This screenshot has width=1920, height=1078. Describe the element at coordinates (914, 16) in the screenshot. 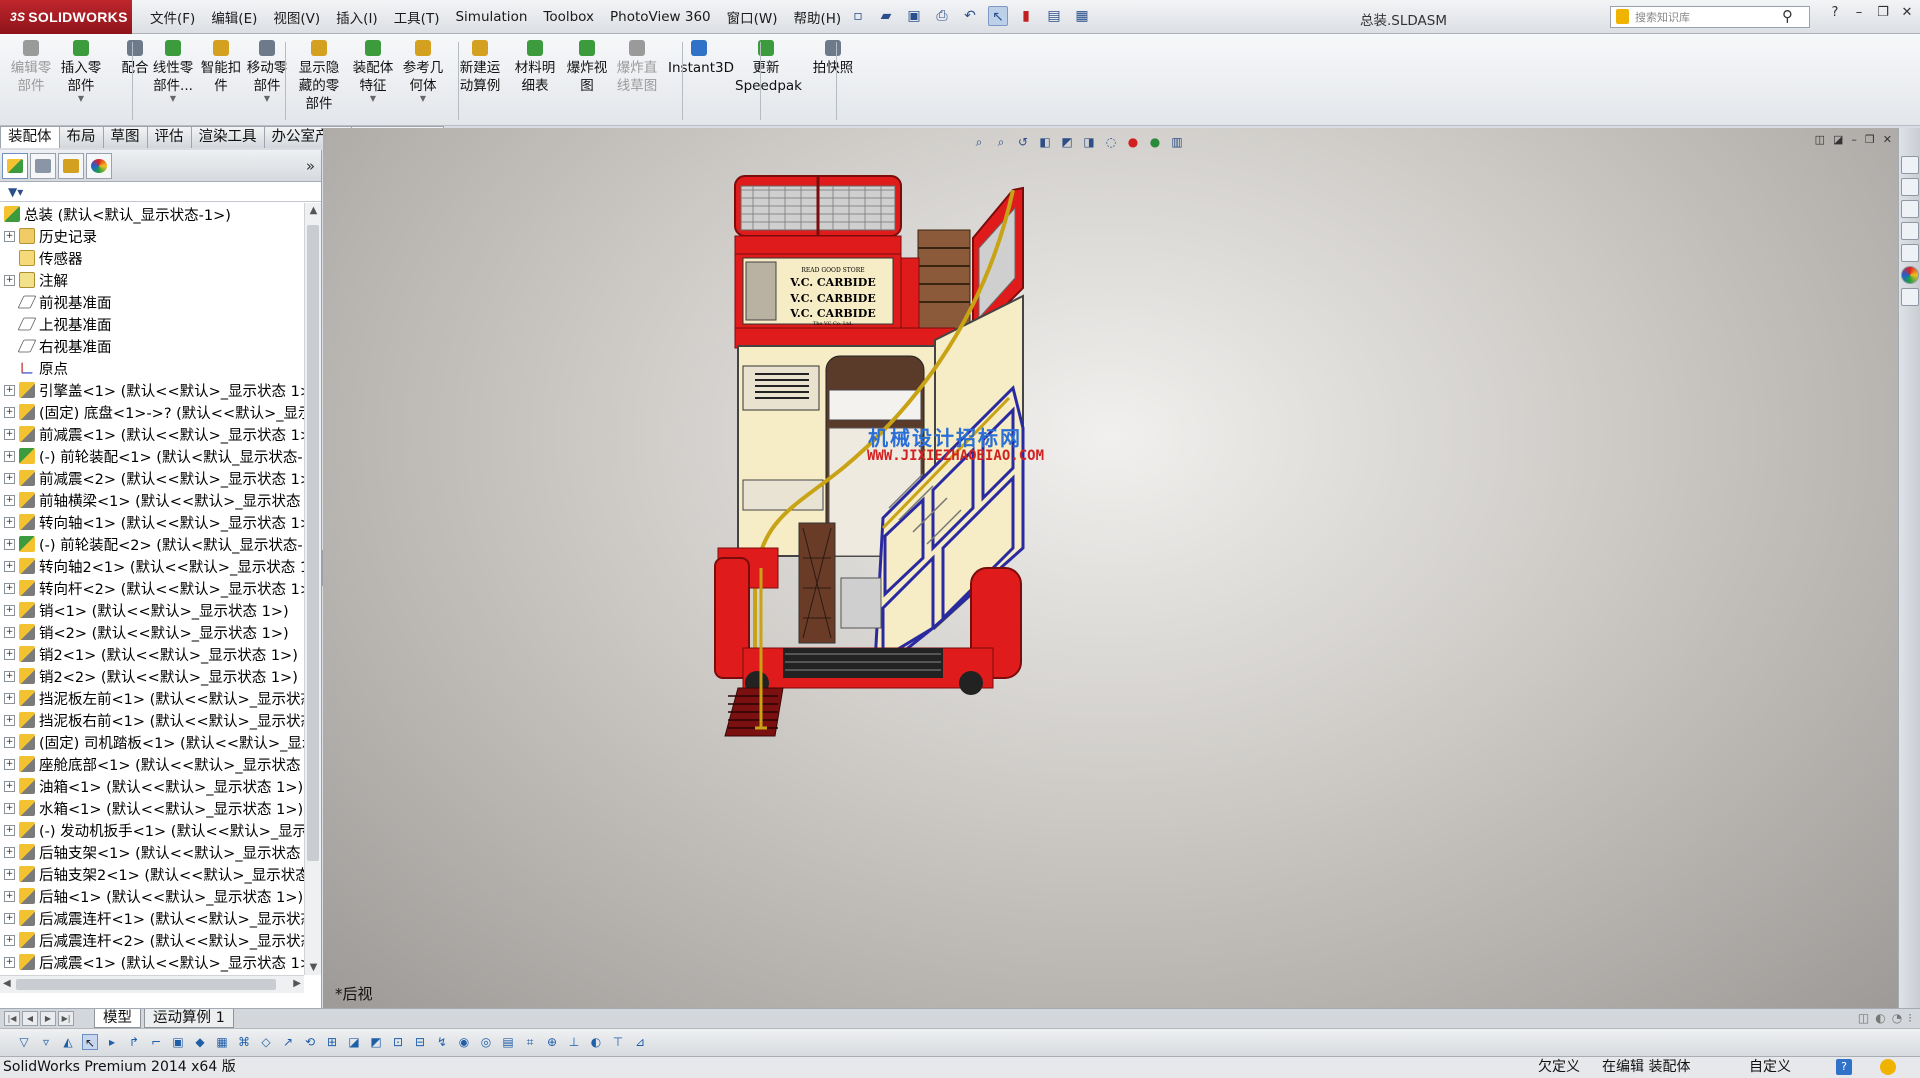

I see `save-icon: ▣` at that location.